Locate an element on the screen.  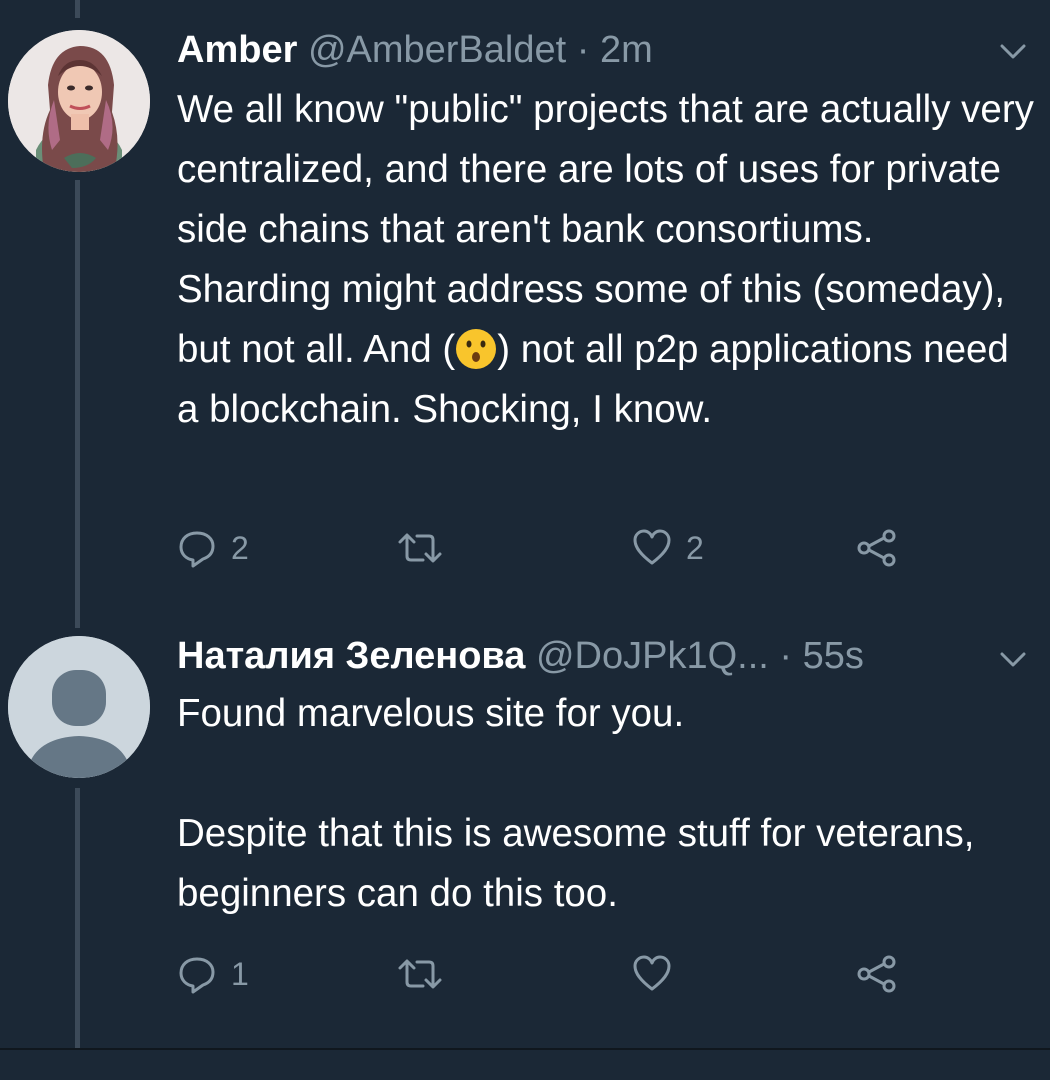
reply-button: 1 is located at coordinates (213, 974).